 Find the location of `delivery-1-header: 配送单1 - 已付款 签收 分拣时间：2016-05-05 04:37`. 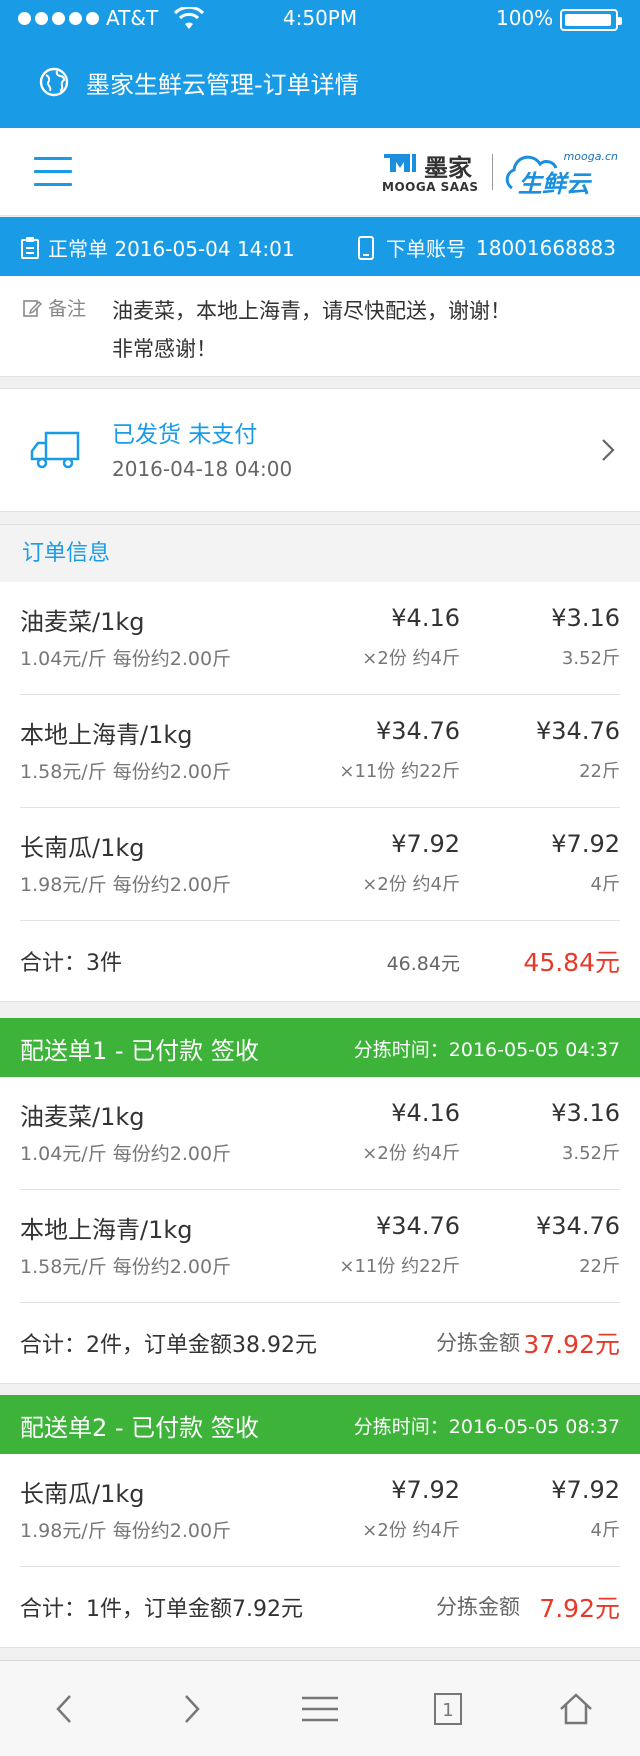

delivery-1-header: 配送单1 - 已付款 签收 分拣时间：2016-05-05 04:37 is located at coordinates (320, 1047).